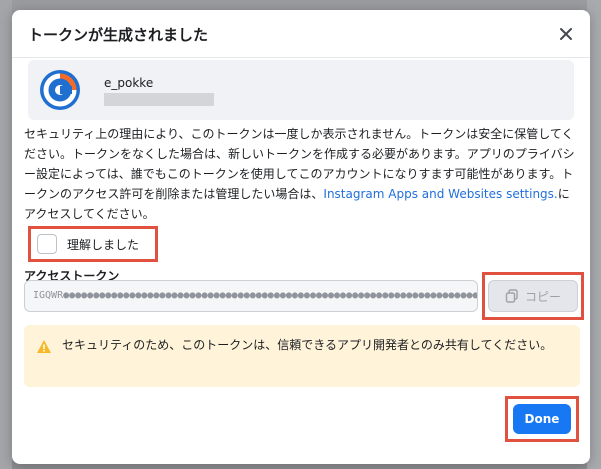  Describe the element at coordinates (6, 234) in the screenshot. I see `background-left-edge` at that location.